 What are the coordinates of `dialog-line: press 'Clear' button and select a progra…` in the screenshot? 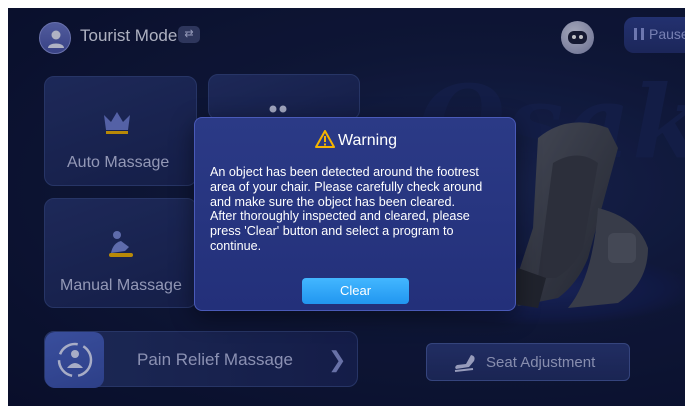 It's located at (332, 231).